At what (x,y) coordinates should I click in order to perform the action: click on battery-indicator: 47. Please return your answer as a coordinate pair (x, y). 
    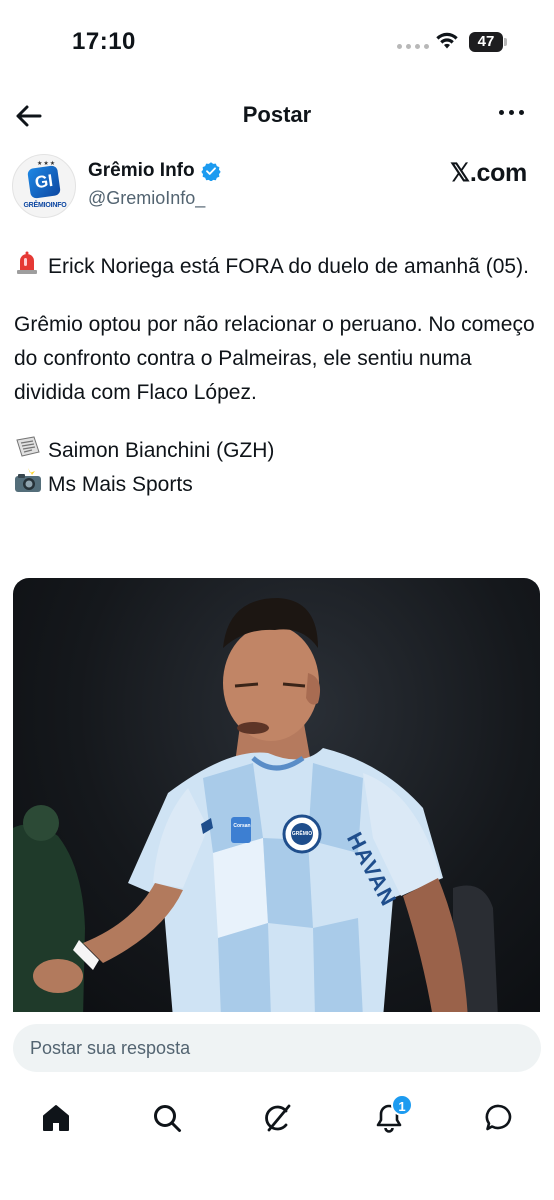
    Looking at the image, I should click on (488, 42).